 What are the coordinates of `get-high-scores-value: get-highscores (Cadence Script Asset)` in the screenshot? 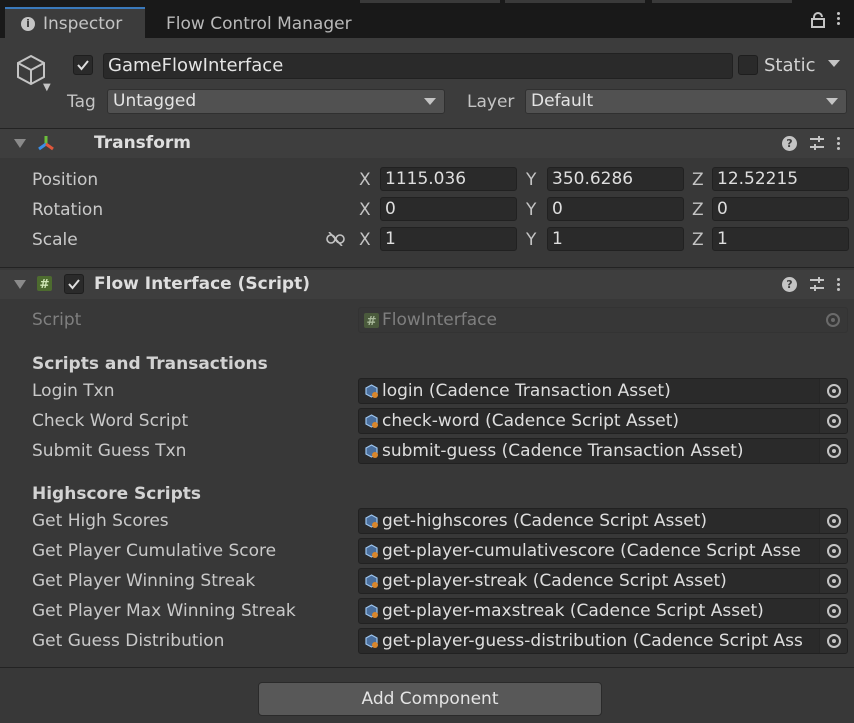 It's located at (545, 521).